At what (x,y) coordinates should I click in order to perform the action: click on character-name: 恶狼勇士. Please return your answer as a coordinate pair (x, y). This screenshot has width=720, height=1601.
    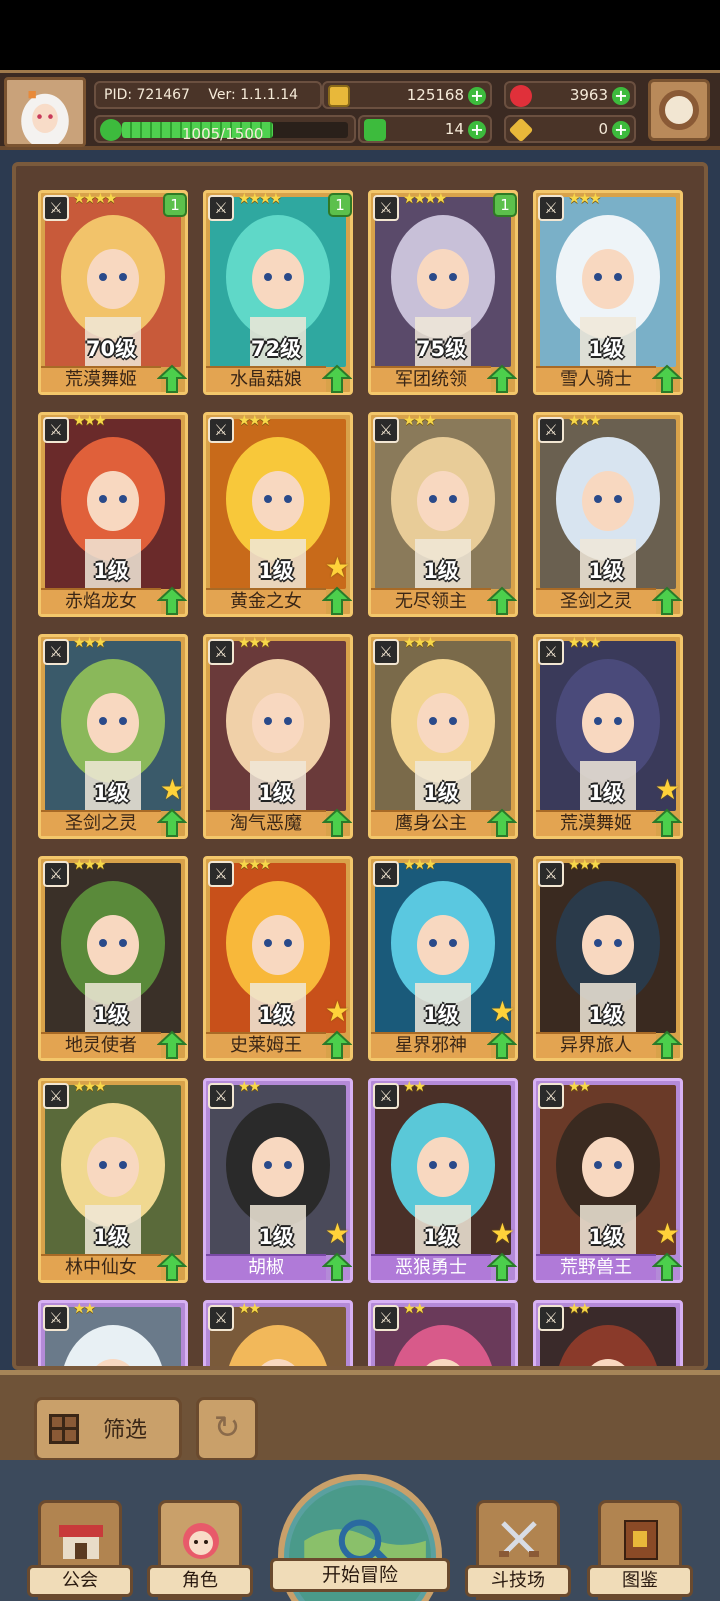
    Looking at the image, I should click on (431, 1267).